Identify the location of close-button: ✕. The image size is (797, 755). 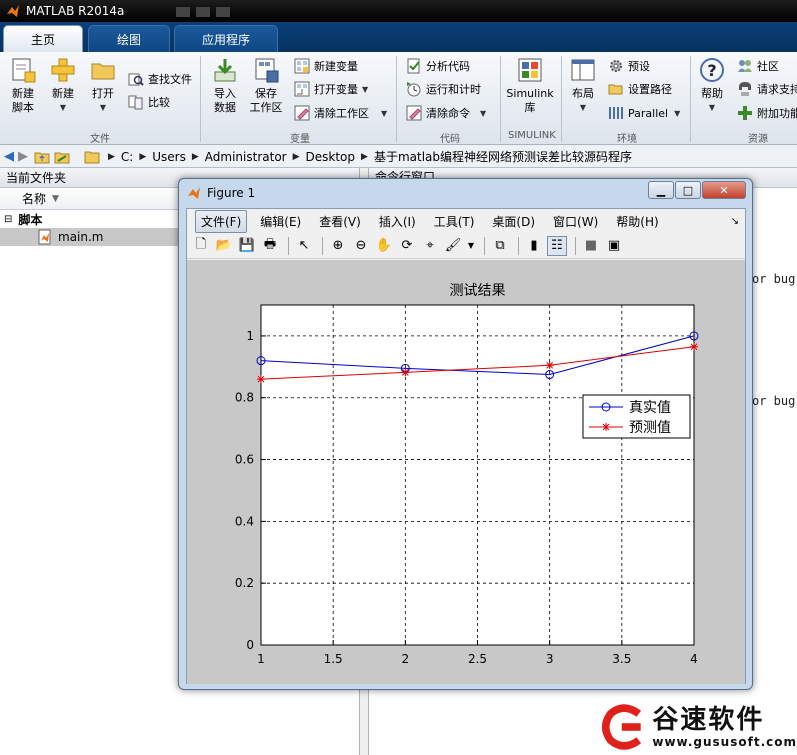
(724, 190).